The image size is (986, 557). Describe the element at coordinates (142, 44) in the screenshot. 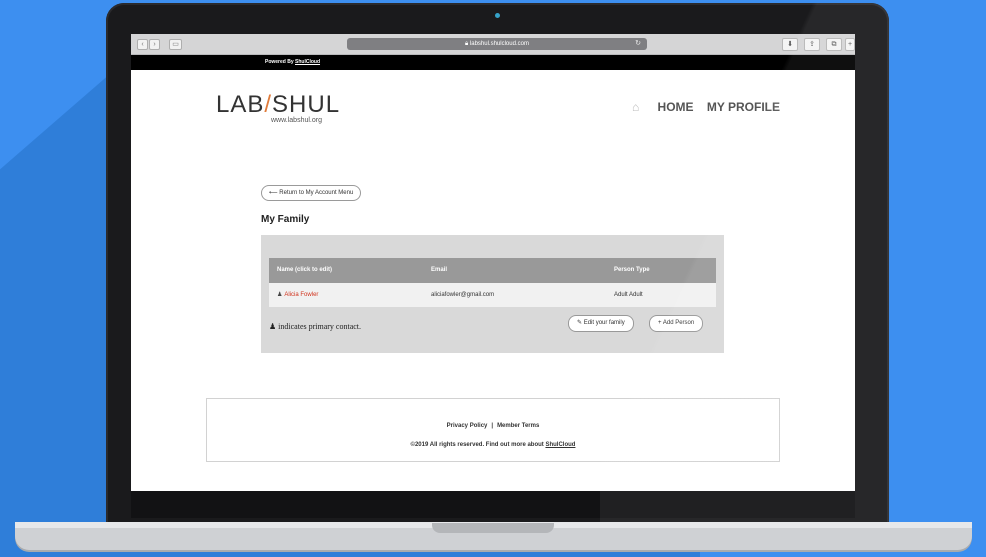

I see `chevron-left-icon: ‹` at that location.